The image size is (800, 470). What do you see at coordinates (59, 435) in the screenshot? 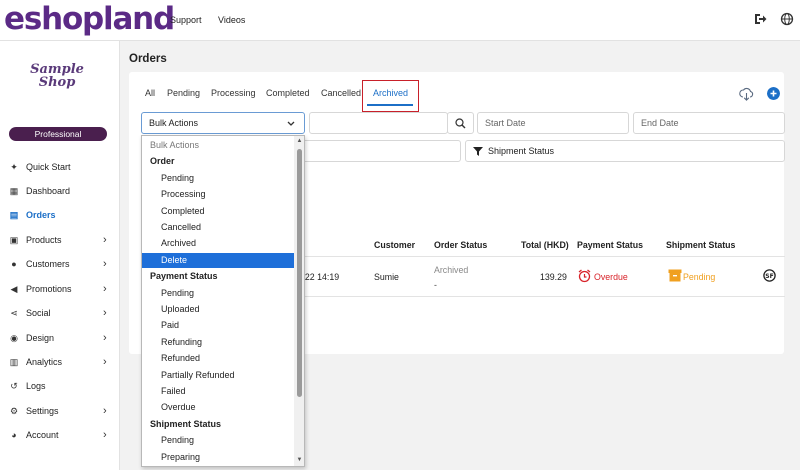
I see `sidebar-item-account: ◕ Account ›` at bounding box center [59, 435].